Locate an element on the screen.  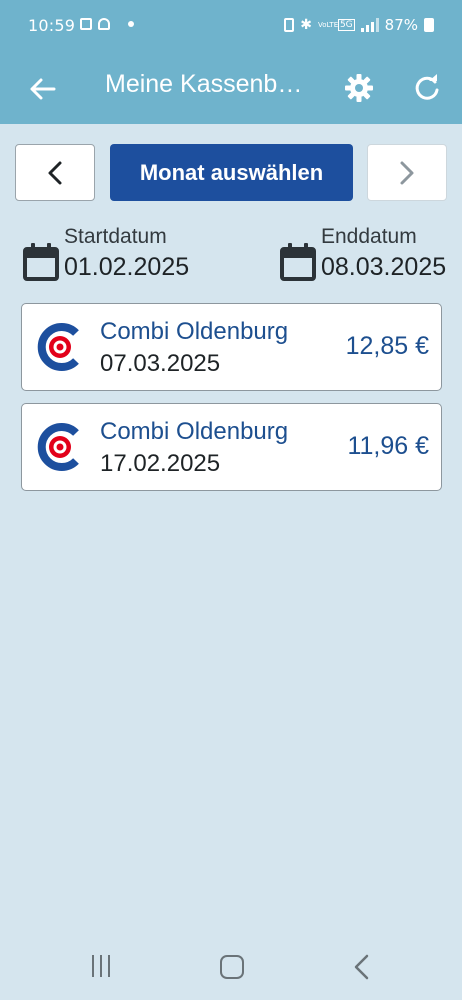
start-date-value: 01.02.2025 is located at coordinates (127, 267).